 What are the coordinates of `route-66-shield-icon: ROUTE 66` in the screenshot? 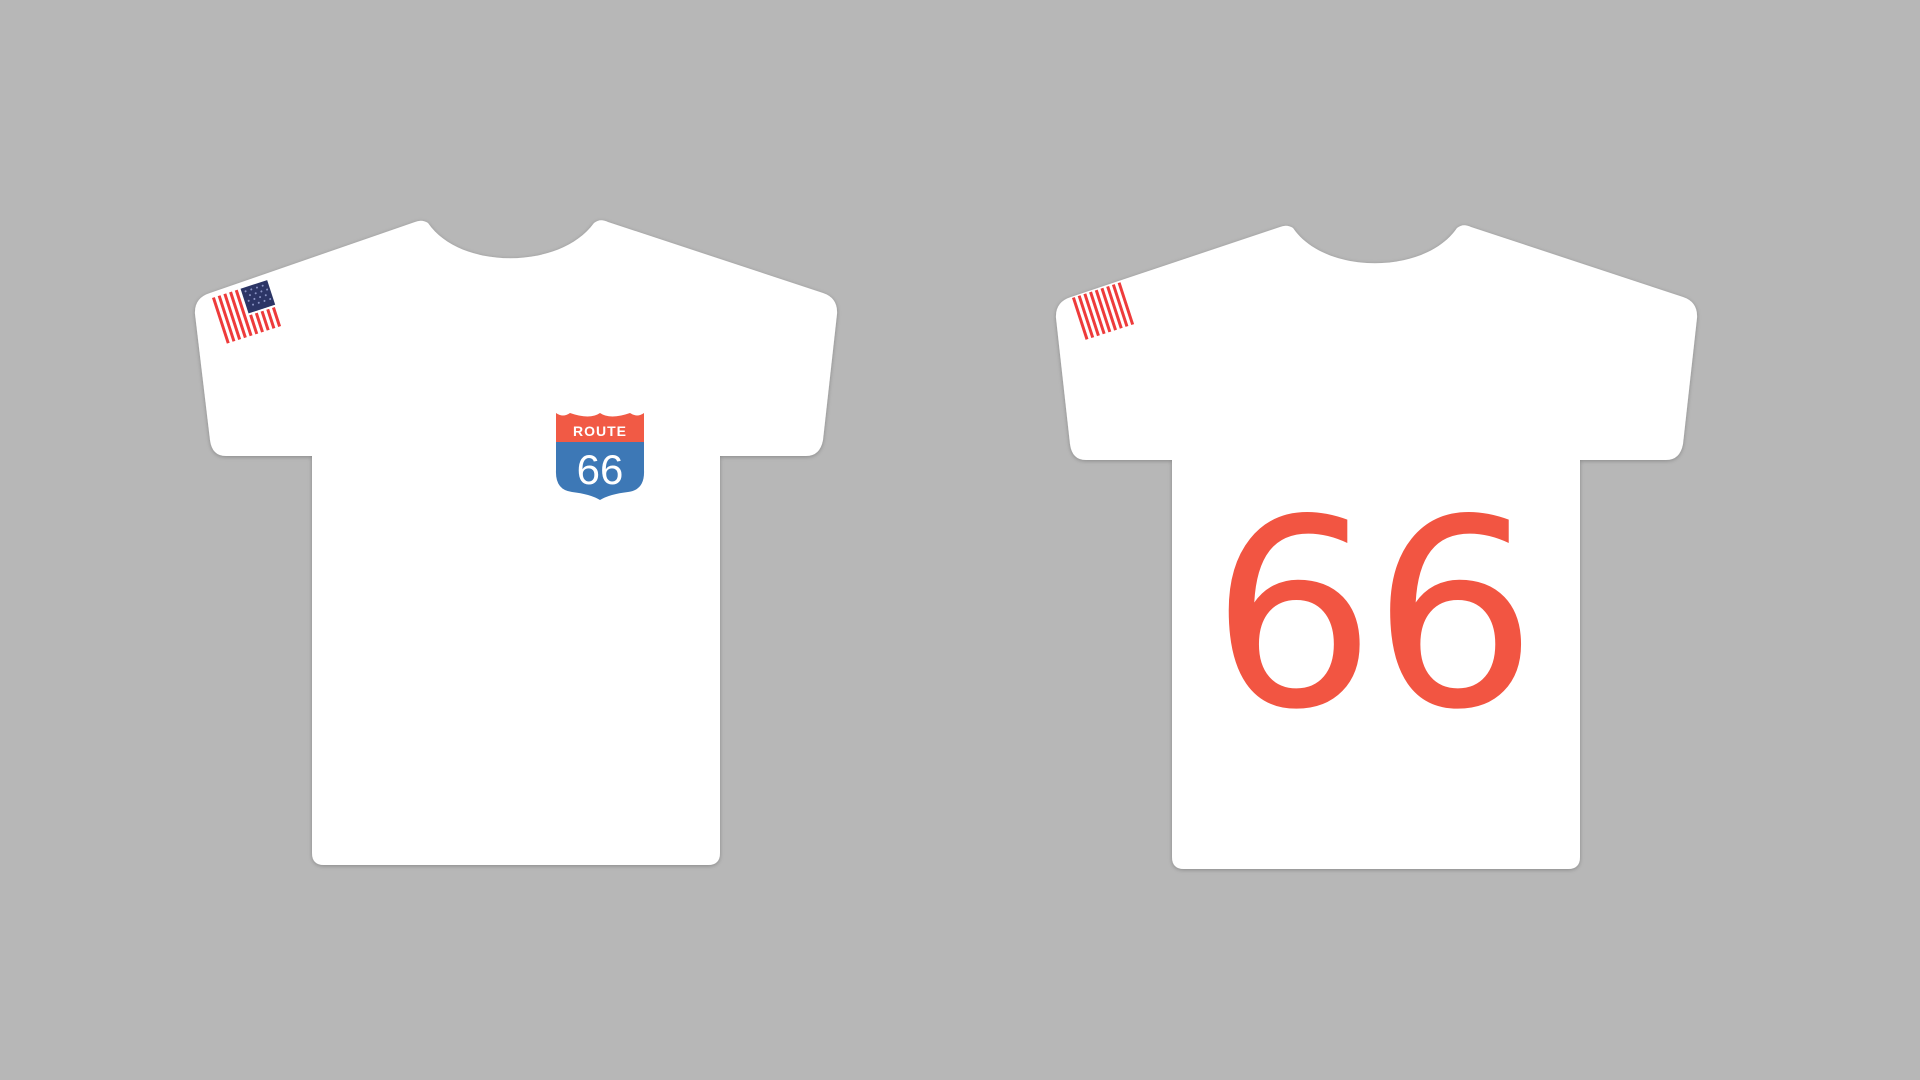 It's located at (600, 456).